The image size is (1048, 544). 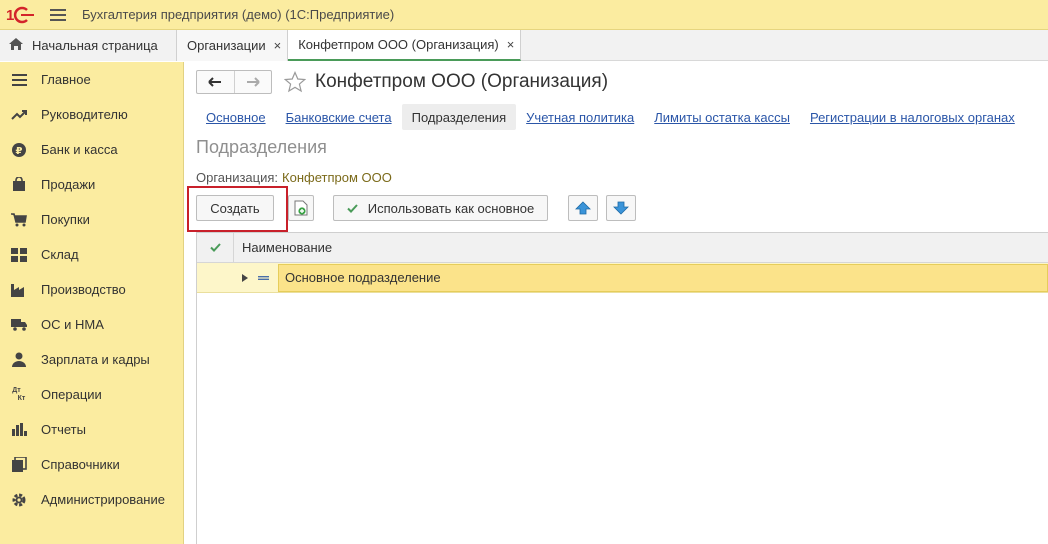 I want to click on sidebar-item-production: Производство, so click(x=91, y=289).